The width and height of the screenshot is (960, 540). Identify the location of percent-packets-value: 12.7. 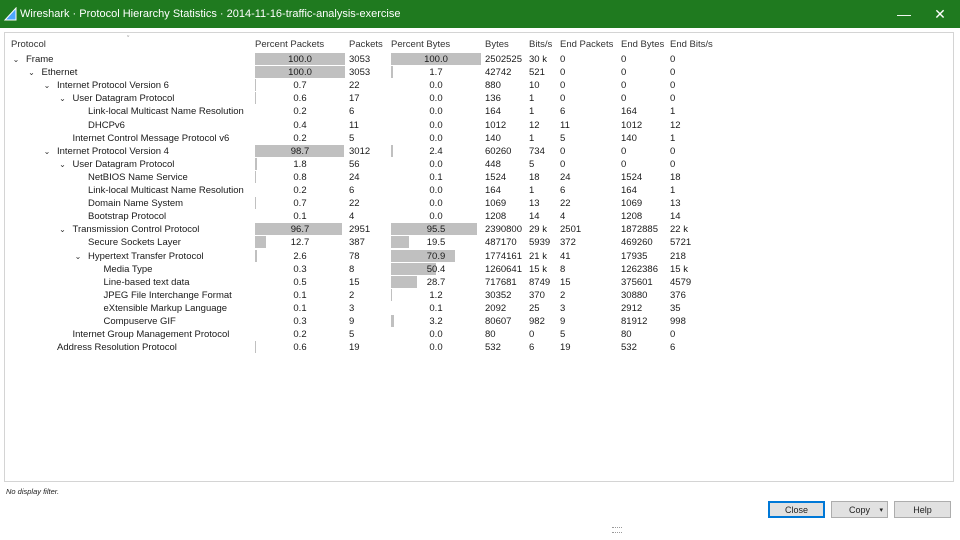
(300, 243).